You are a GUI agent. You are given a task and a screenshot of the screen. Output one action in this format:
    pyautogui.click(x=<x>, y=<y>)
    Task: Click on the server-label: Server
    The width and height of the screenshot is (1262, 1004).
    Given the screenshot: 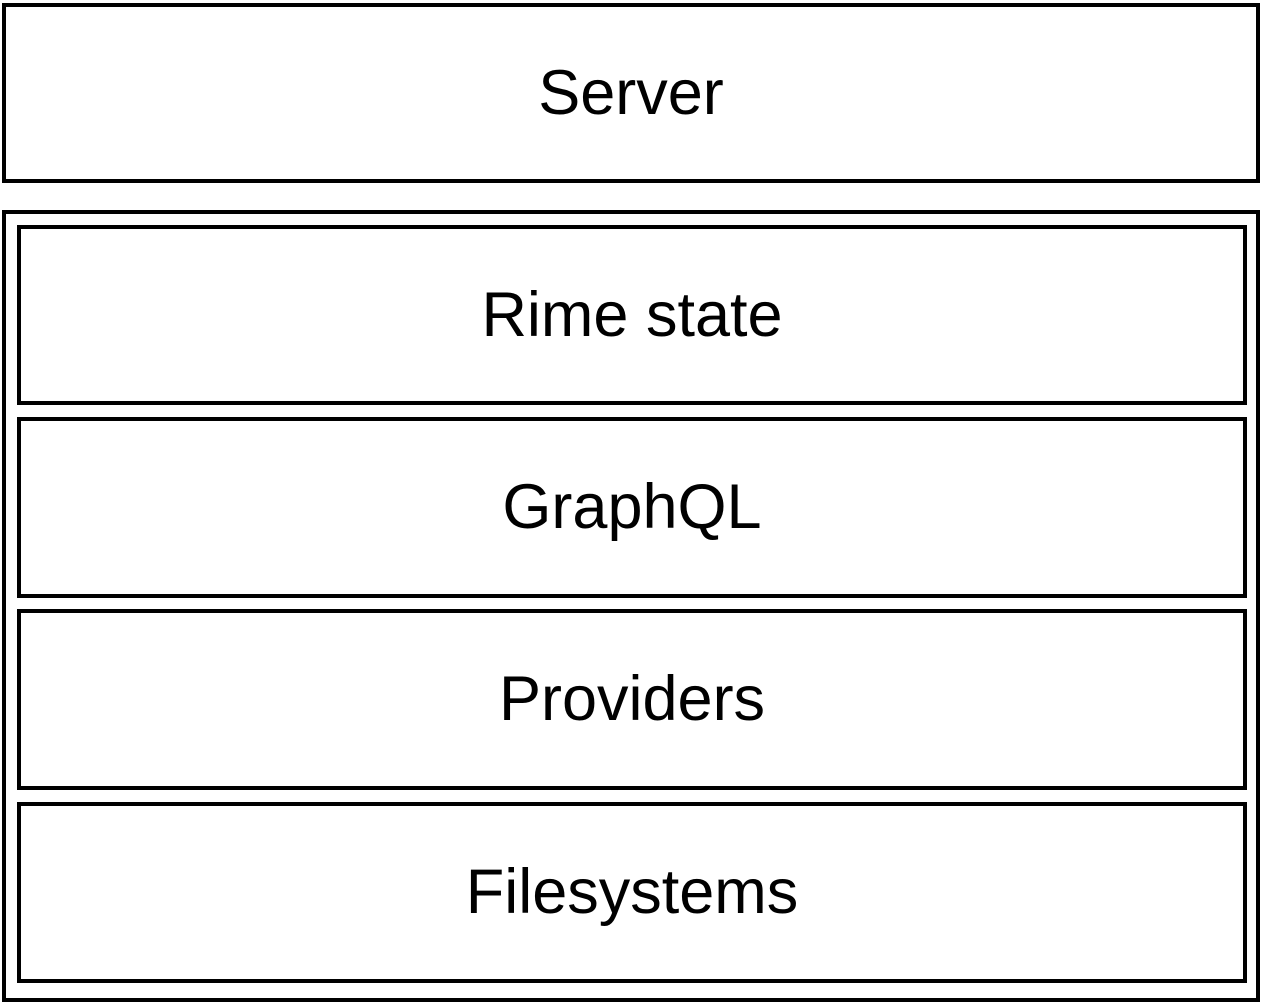 What is the action you would take?
    pyautogui.click(x=631, y=92)
    